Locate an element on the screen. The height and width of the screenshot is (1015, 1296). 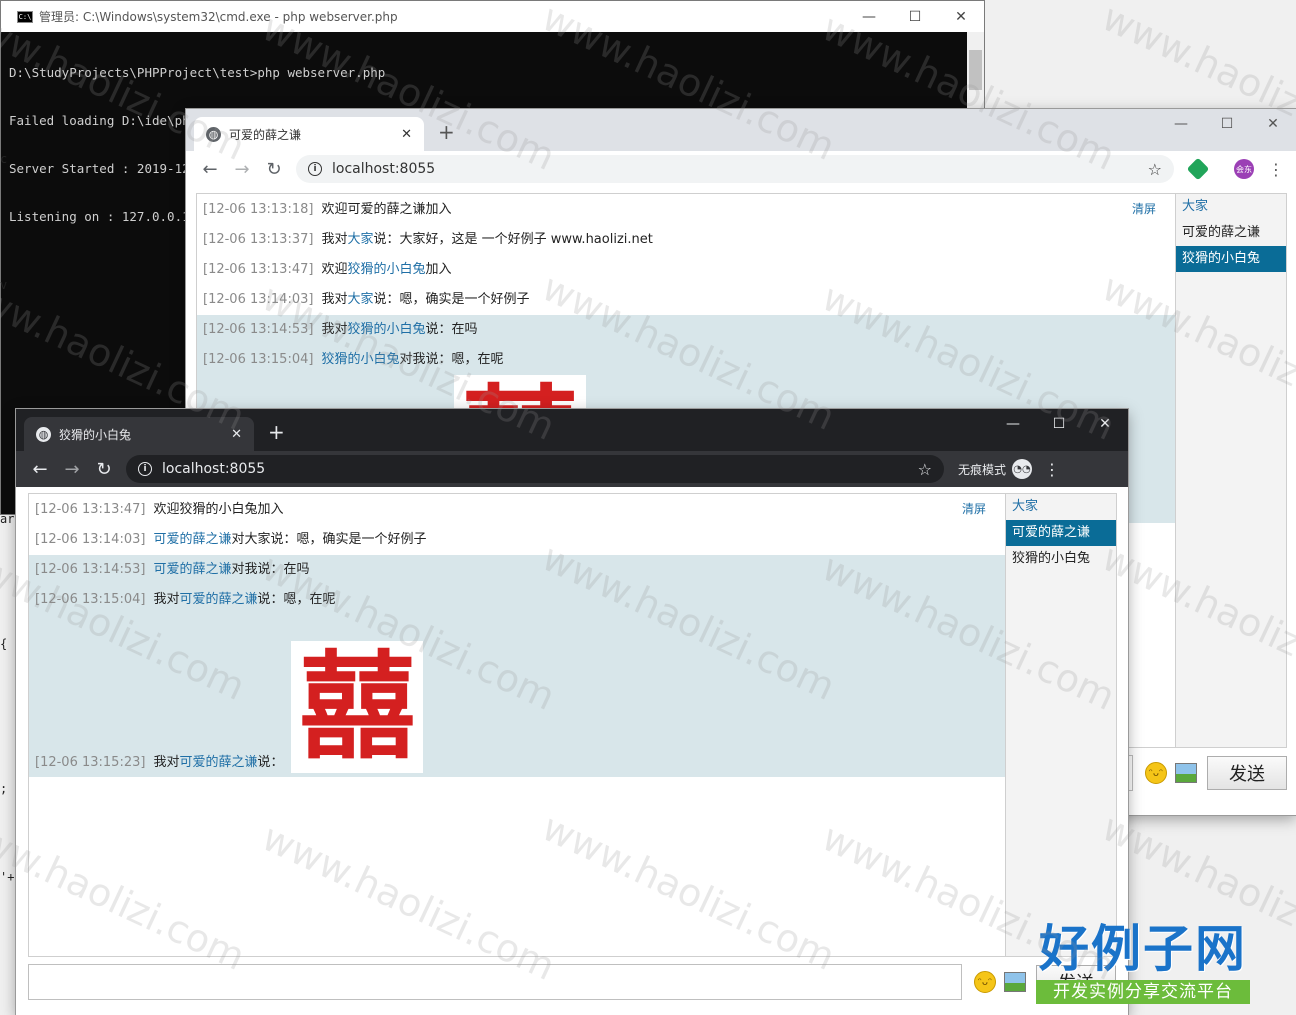
browser-toolbar: ← → ↻ i localhost:8055 ☆ 无痕模式 ◔◔ ⋮ is located at coordinates (572, 469).